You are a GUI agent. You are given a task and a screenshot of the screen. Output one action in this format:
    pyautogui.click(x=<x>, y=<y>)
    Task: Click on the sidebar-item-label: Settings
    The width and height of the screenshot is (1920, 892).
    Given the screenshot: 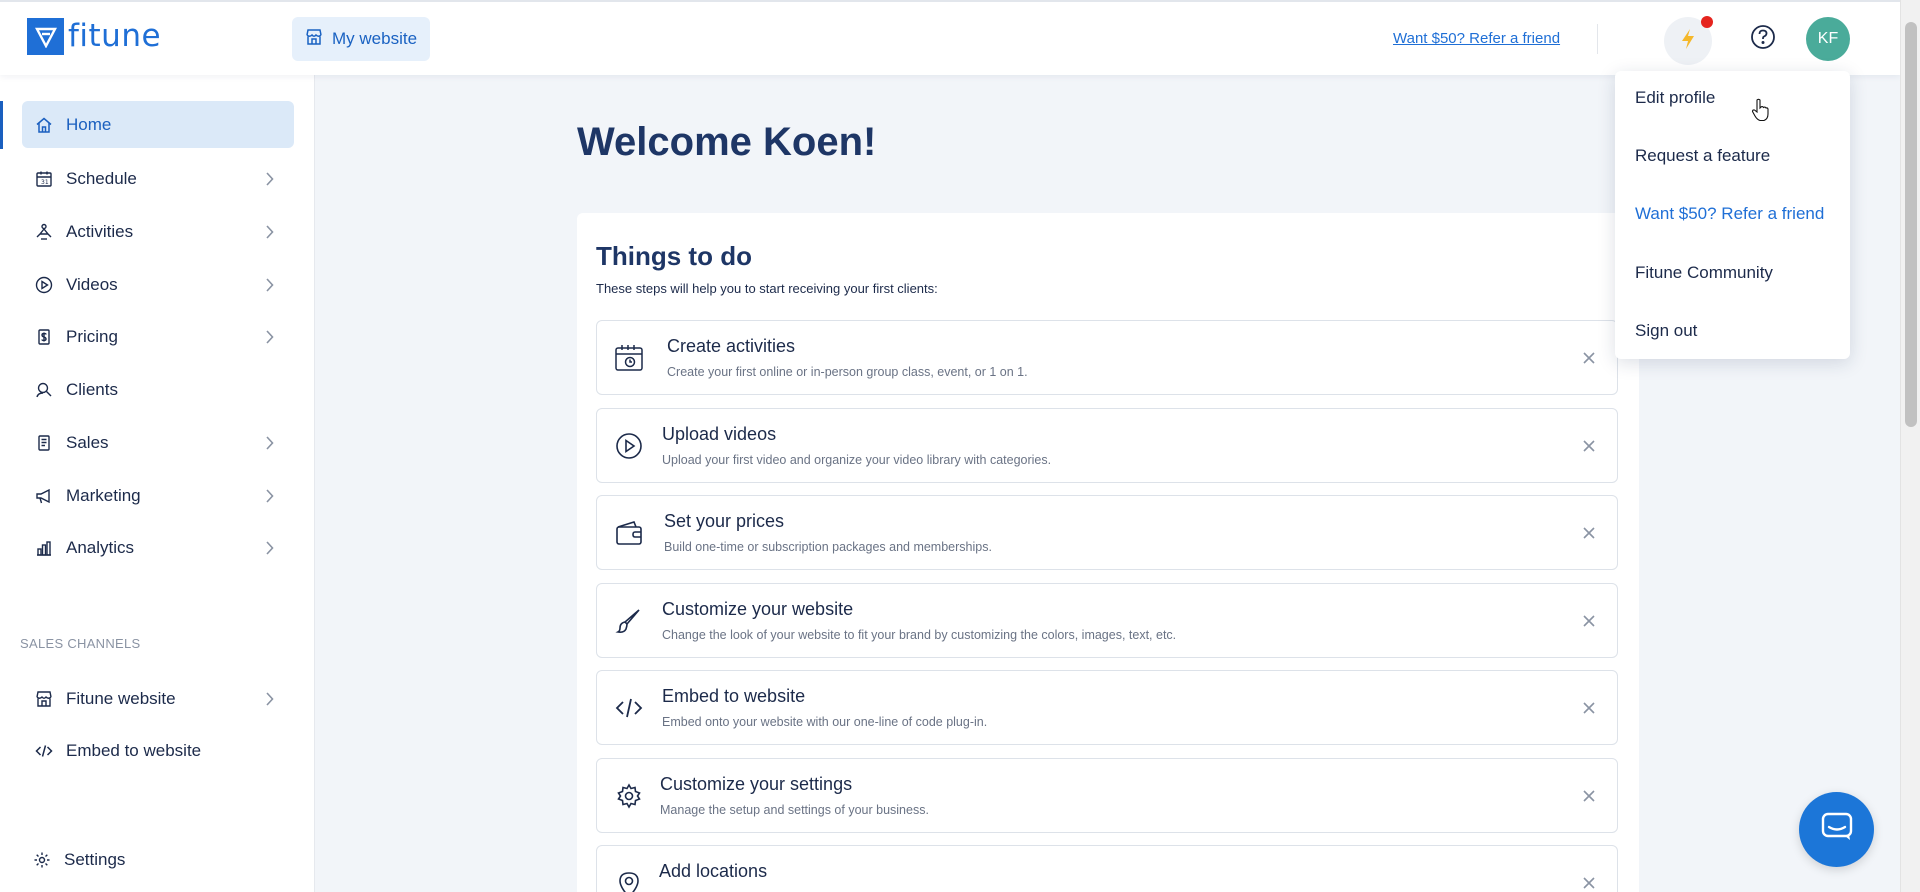 What is the action you would take?
    pyautogui.click(x=95, y=859)
    